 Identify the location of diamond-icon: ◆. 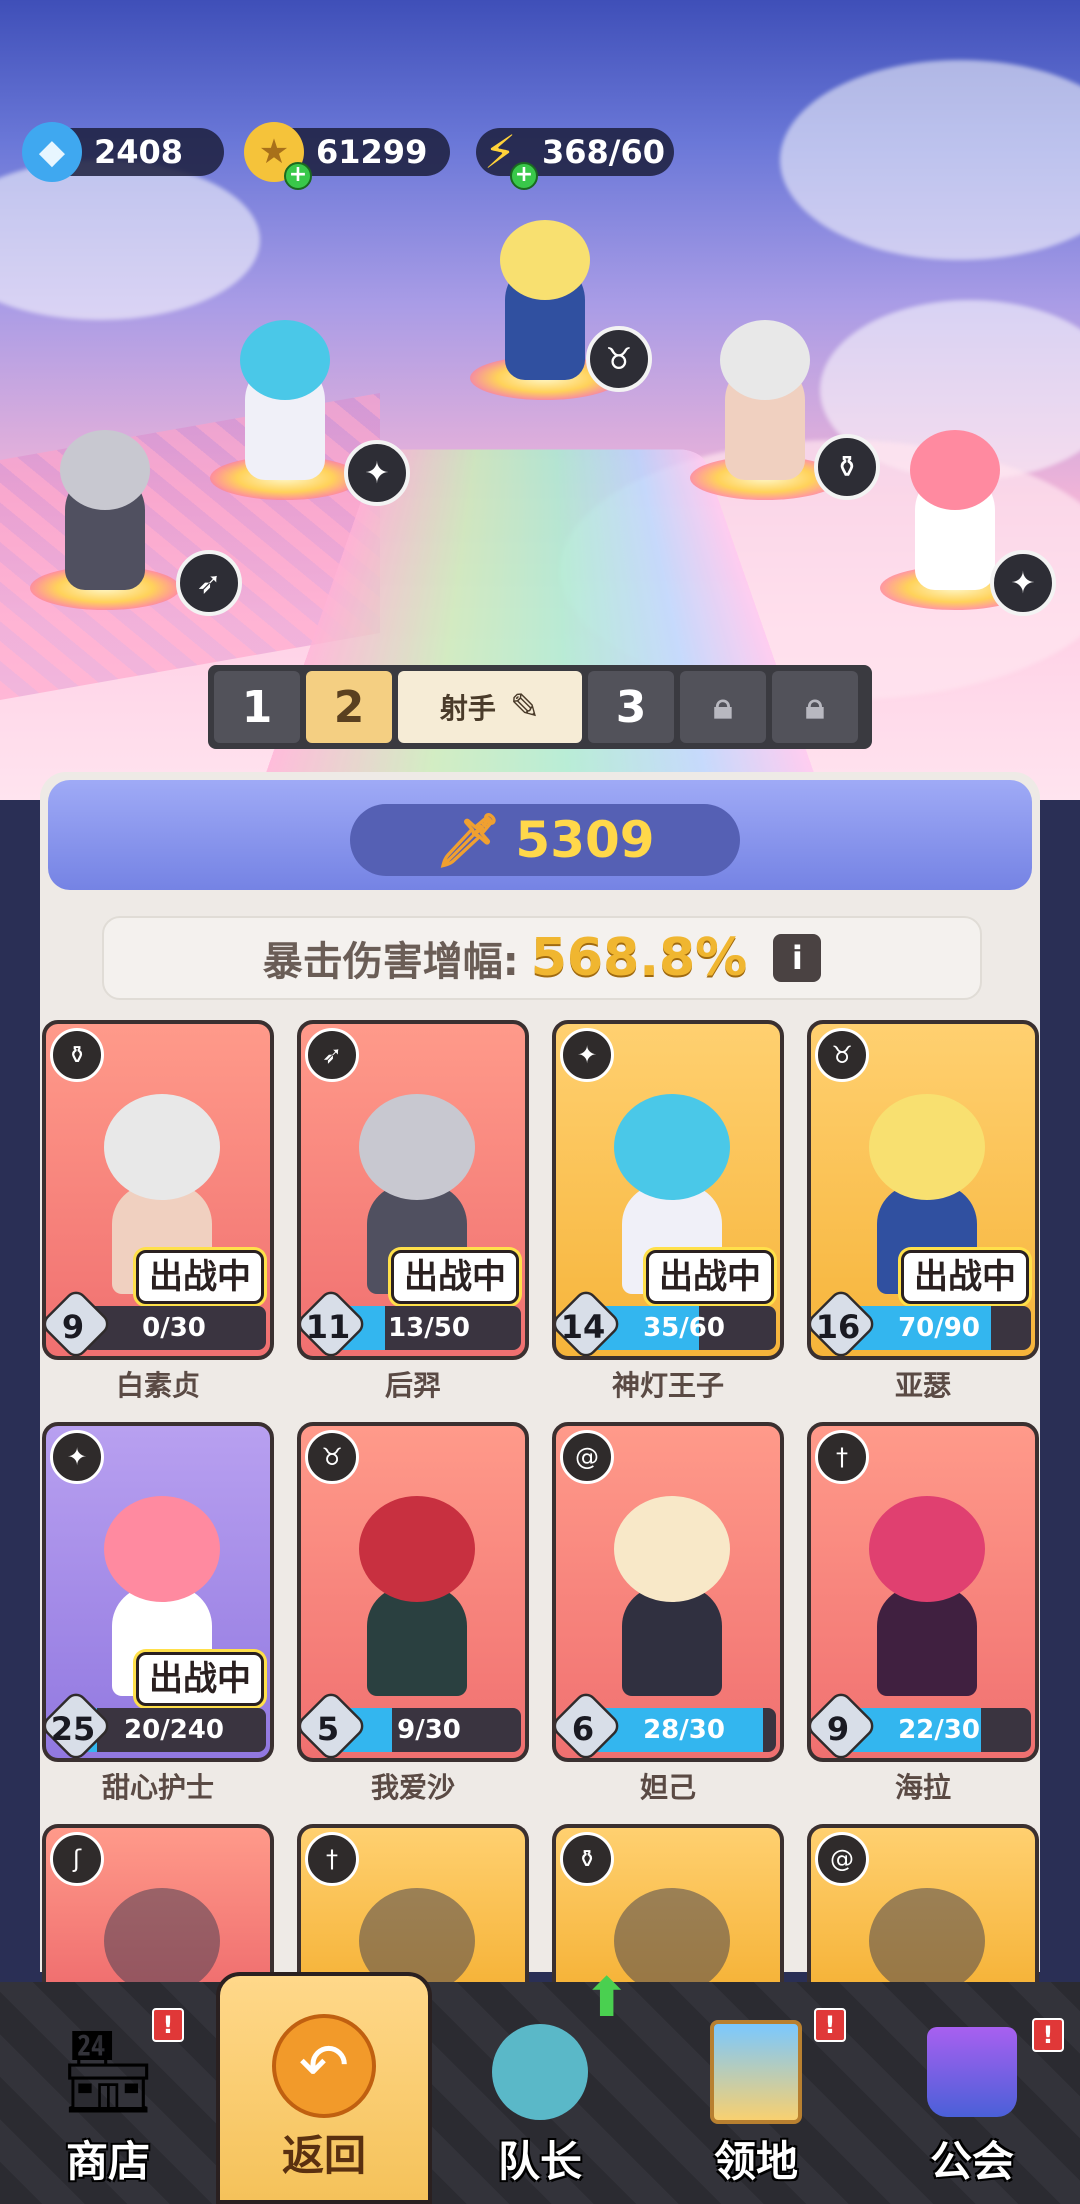
(52, 152).